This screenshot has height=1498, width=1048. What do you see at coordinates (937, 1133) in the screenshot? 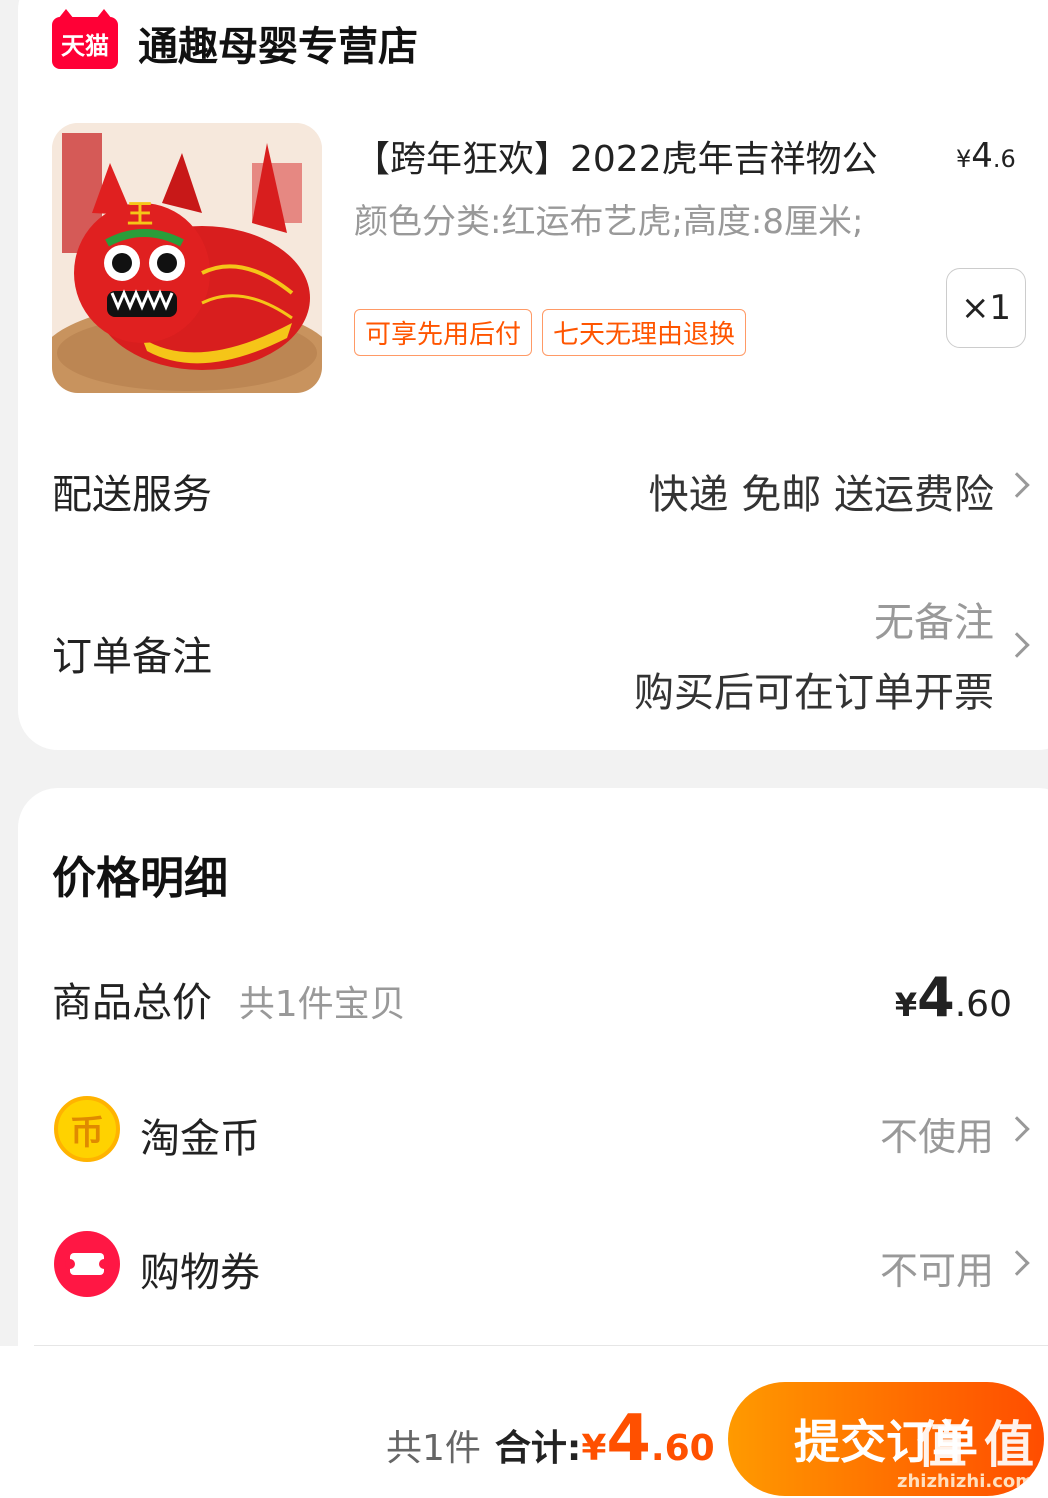
I see `coins-value: 不使用` at bounding box center [937, 1133].